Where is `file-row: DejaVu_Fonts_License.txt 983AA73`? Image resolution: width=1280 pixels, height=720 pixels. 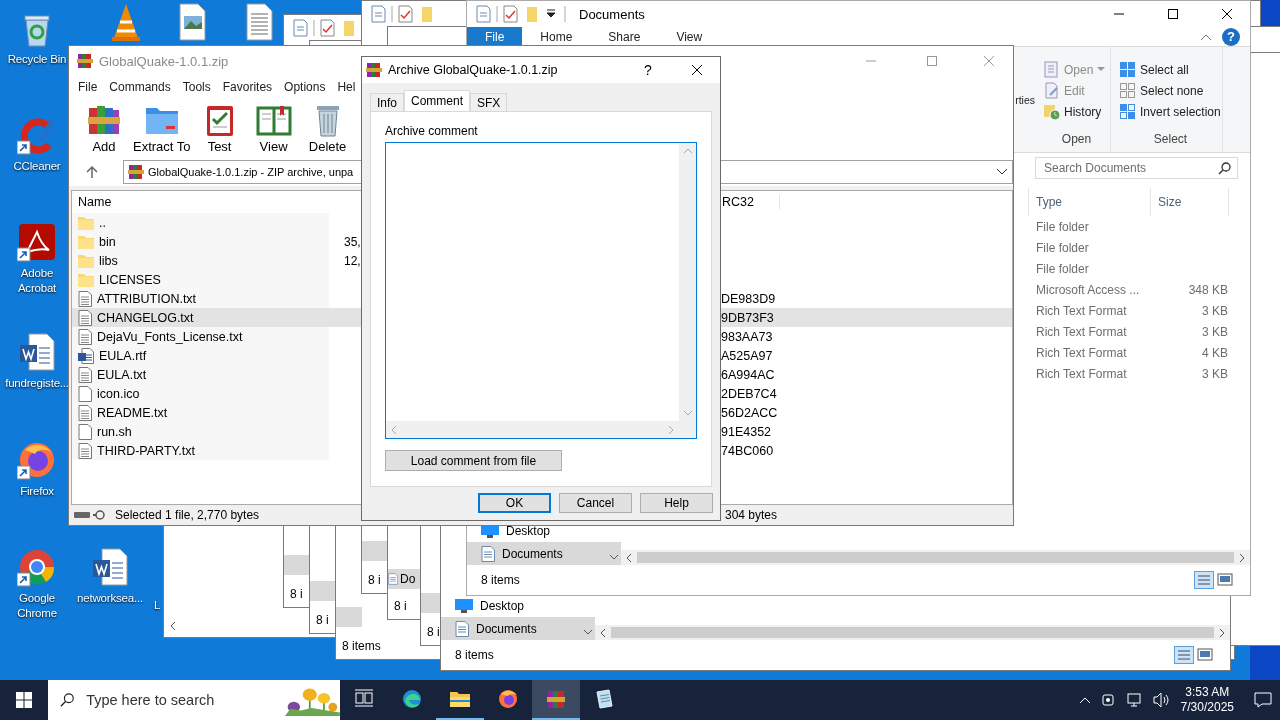 file-row: DejaVu_Fonts_License.txt 983AA73 is located at coordinates (542, 336).